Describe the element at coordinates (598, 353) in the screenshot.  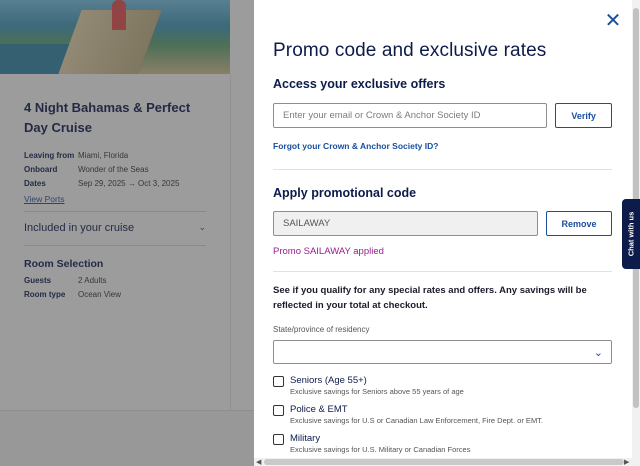
I see `chevron-down-icon: ⌄` at that location.